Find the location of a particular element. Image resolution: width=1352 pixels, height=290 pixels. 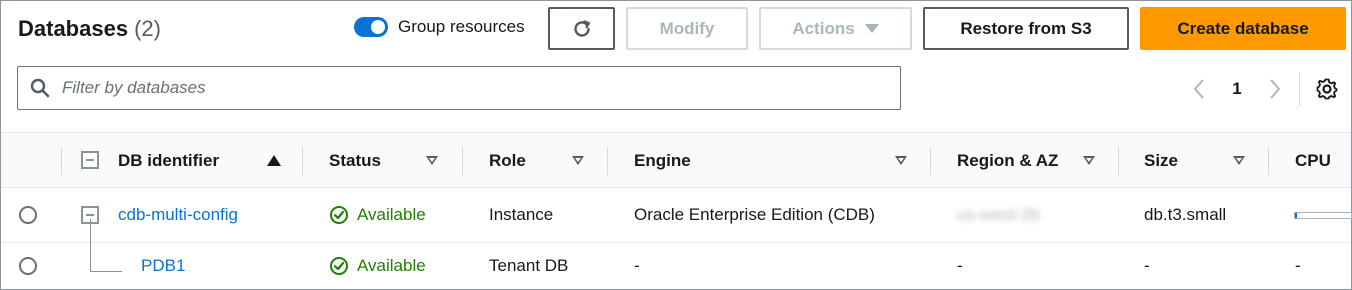

db-identifier-link: PDB1 is located at coordinates (163, 266).